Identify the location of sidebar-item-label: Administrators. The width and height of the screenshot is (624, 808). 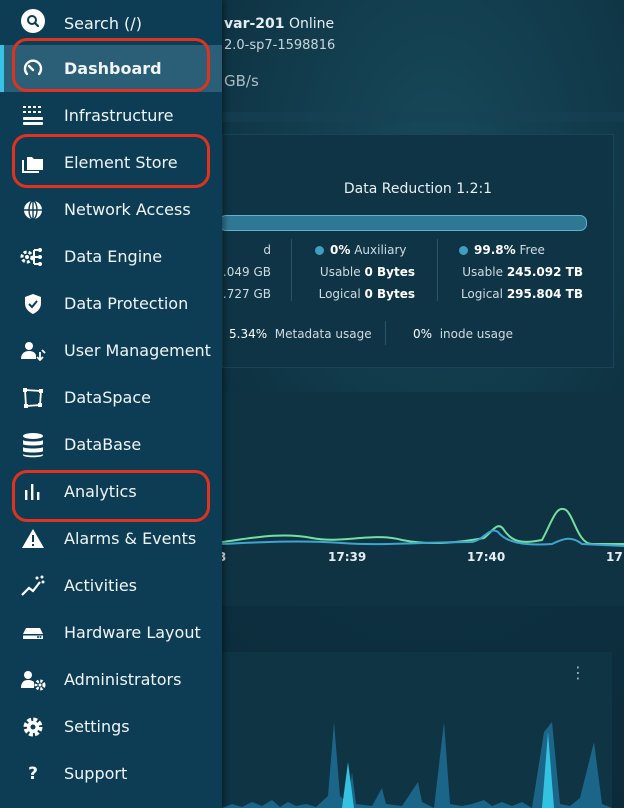
(123, 679).